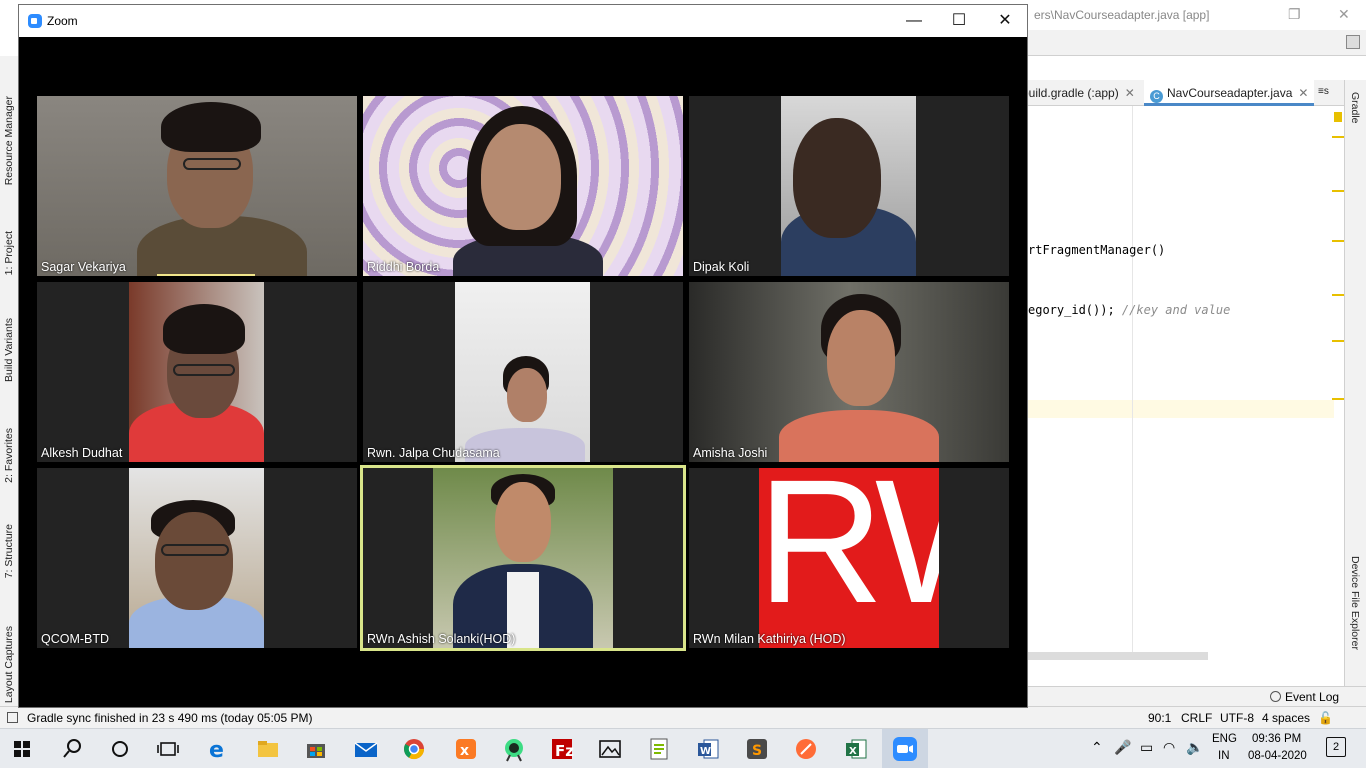 Image resolution: width=1366 pixels, height=768 pixels. Describe the element at coordinates (12, 717) in the screenshot. I see `status-toggle-icon` at that location.